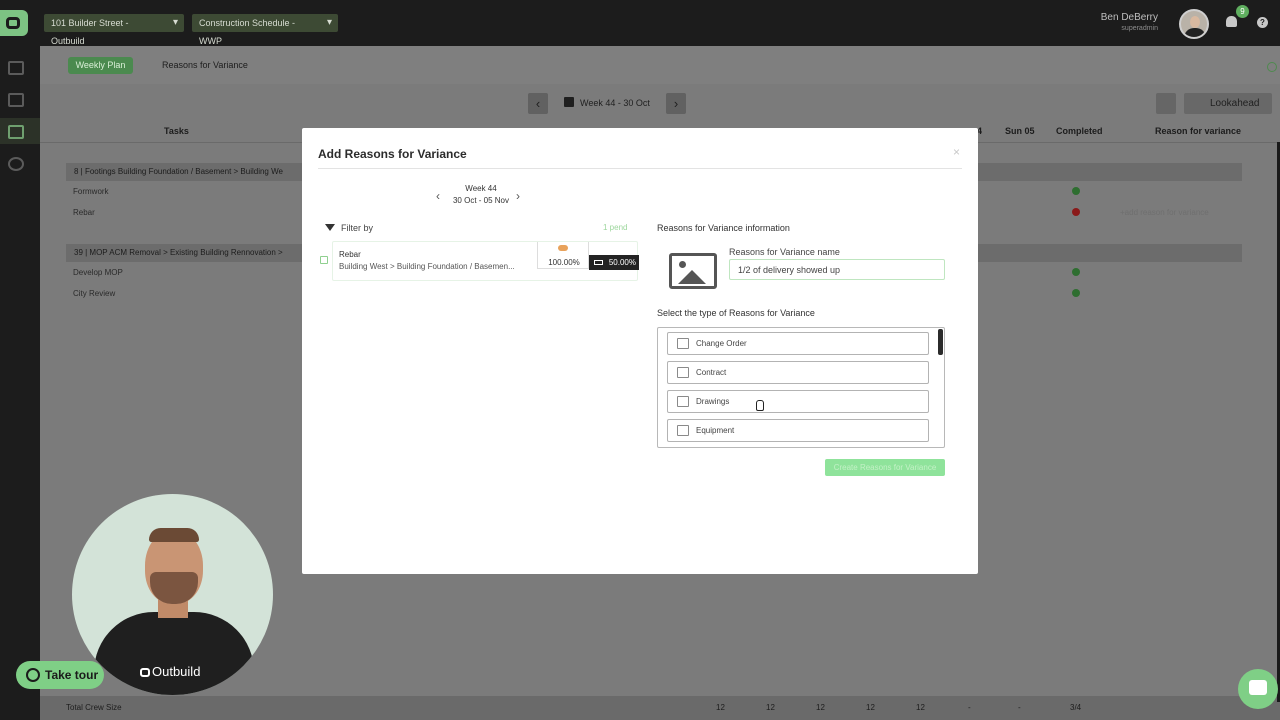 This screenshot has width=1280, height=720. What do you see at coordinates (683, 430) in the screenshot?
I see `equipment-icon` at bounding box center [683, 430].